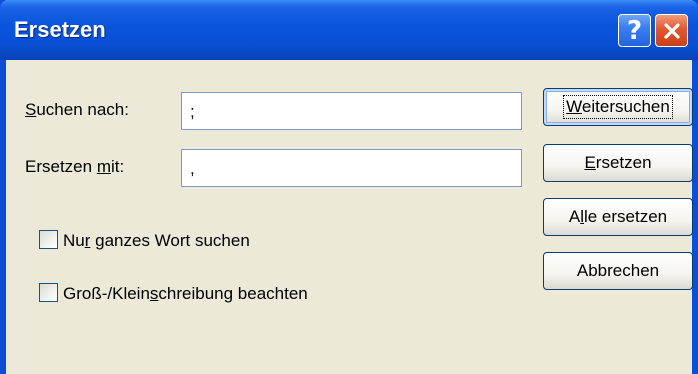 This screenshot has width=698, height=374. What do you see at coordinates (351, 111) in the screenshot?
I see `search-input: ;` at bounding box center [351, 111].